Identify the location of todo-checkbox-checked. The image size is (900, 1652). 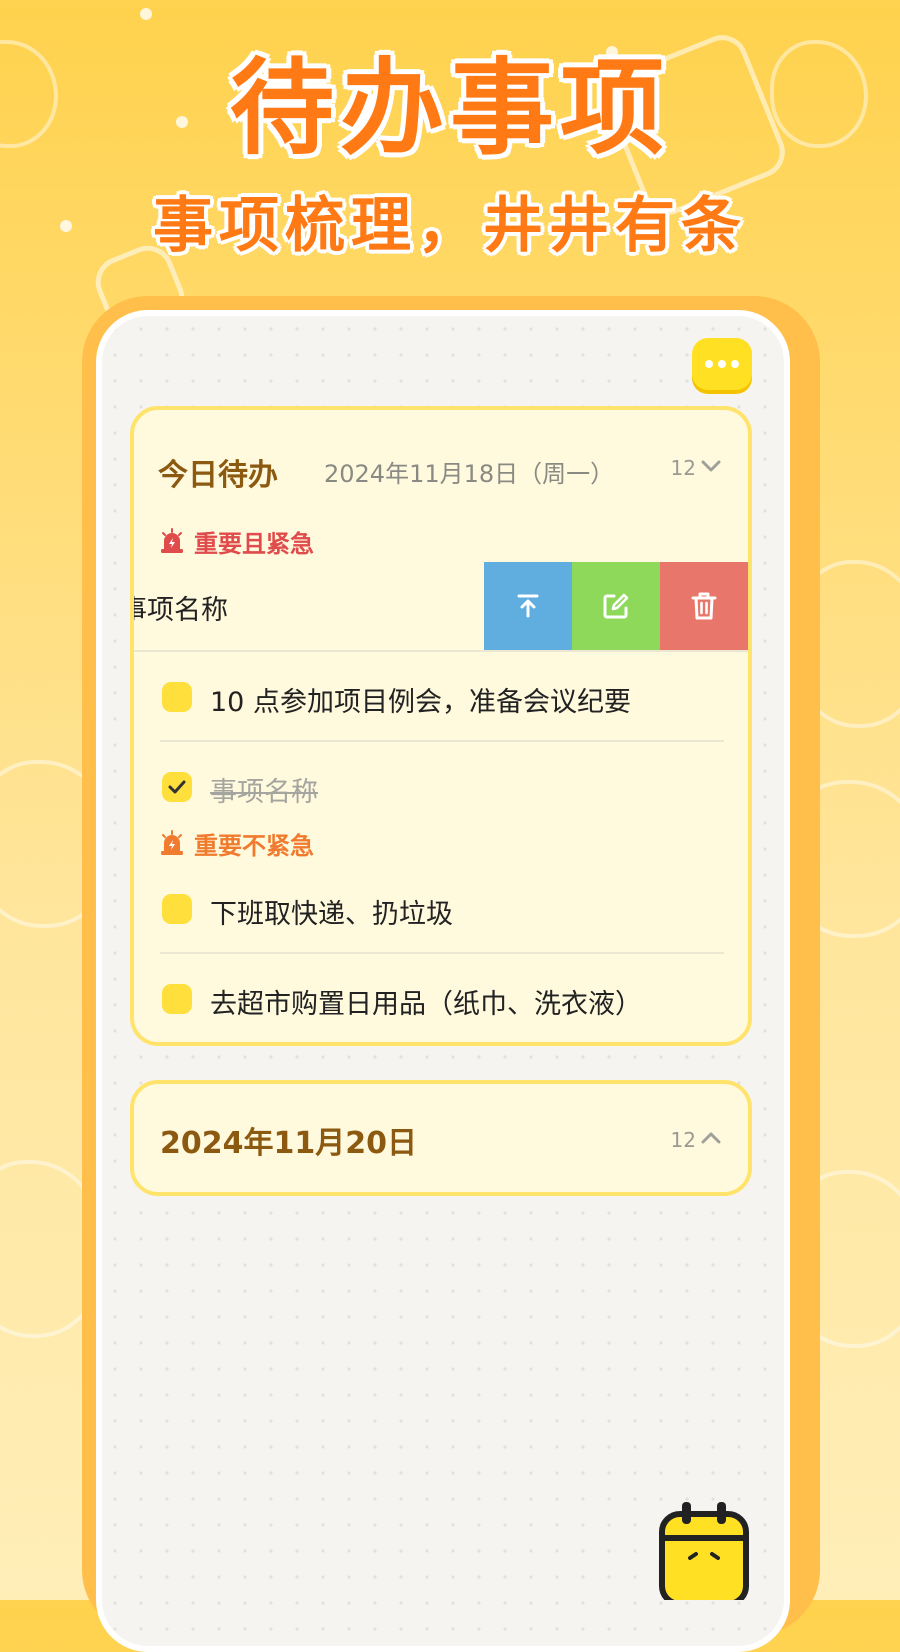
(177, 787).